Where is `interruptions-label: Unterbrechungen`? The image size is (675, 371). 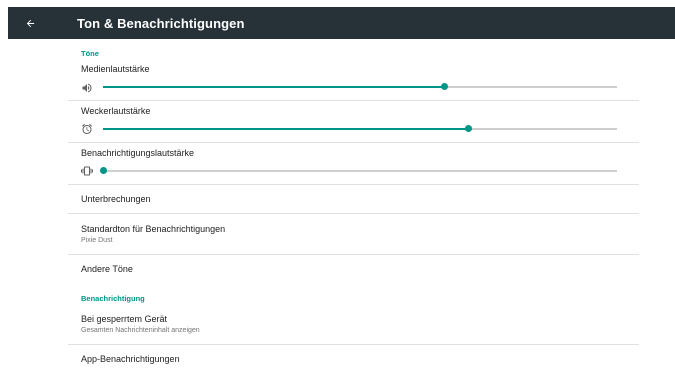
interruptions-label: Unterbrechungen is located at coordinates (116, 199).